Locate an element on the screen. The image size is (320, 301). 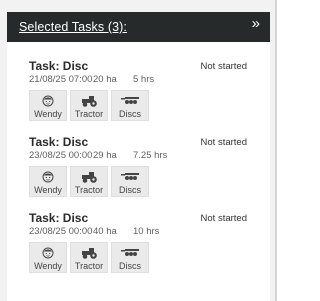
panel-title: Selected Tasks (3): is located at coordinates (73, 27).